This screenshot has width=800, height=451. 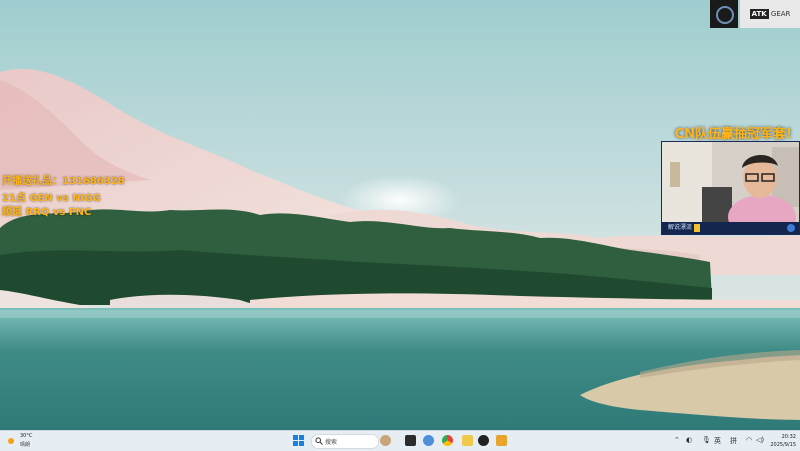 I want to click on taskbar-search: 搜索, so click(x=345, y=441).